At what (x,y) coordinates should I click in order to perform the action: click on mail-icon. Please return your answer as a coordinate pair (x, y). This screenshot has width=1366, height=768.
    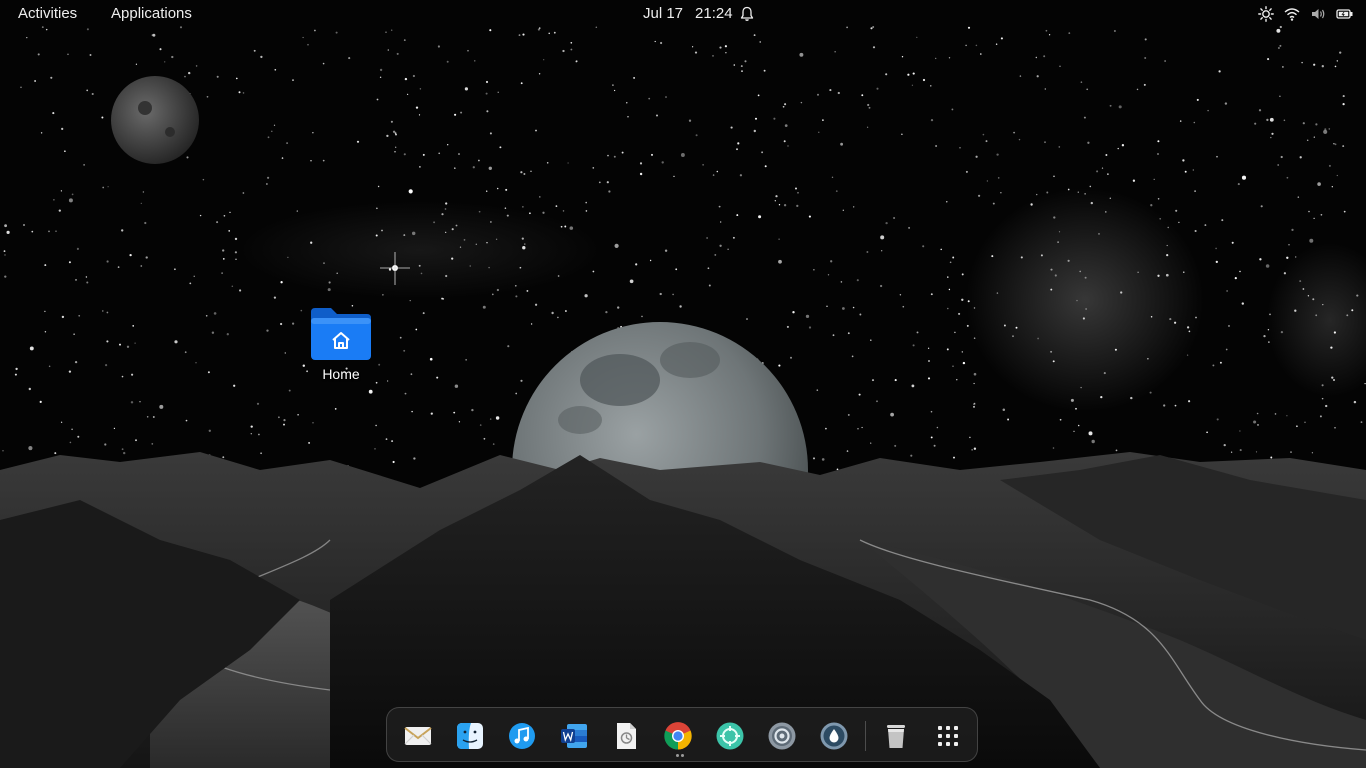
    Looking at the image, I should click on (418, 736).